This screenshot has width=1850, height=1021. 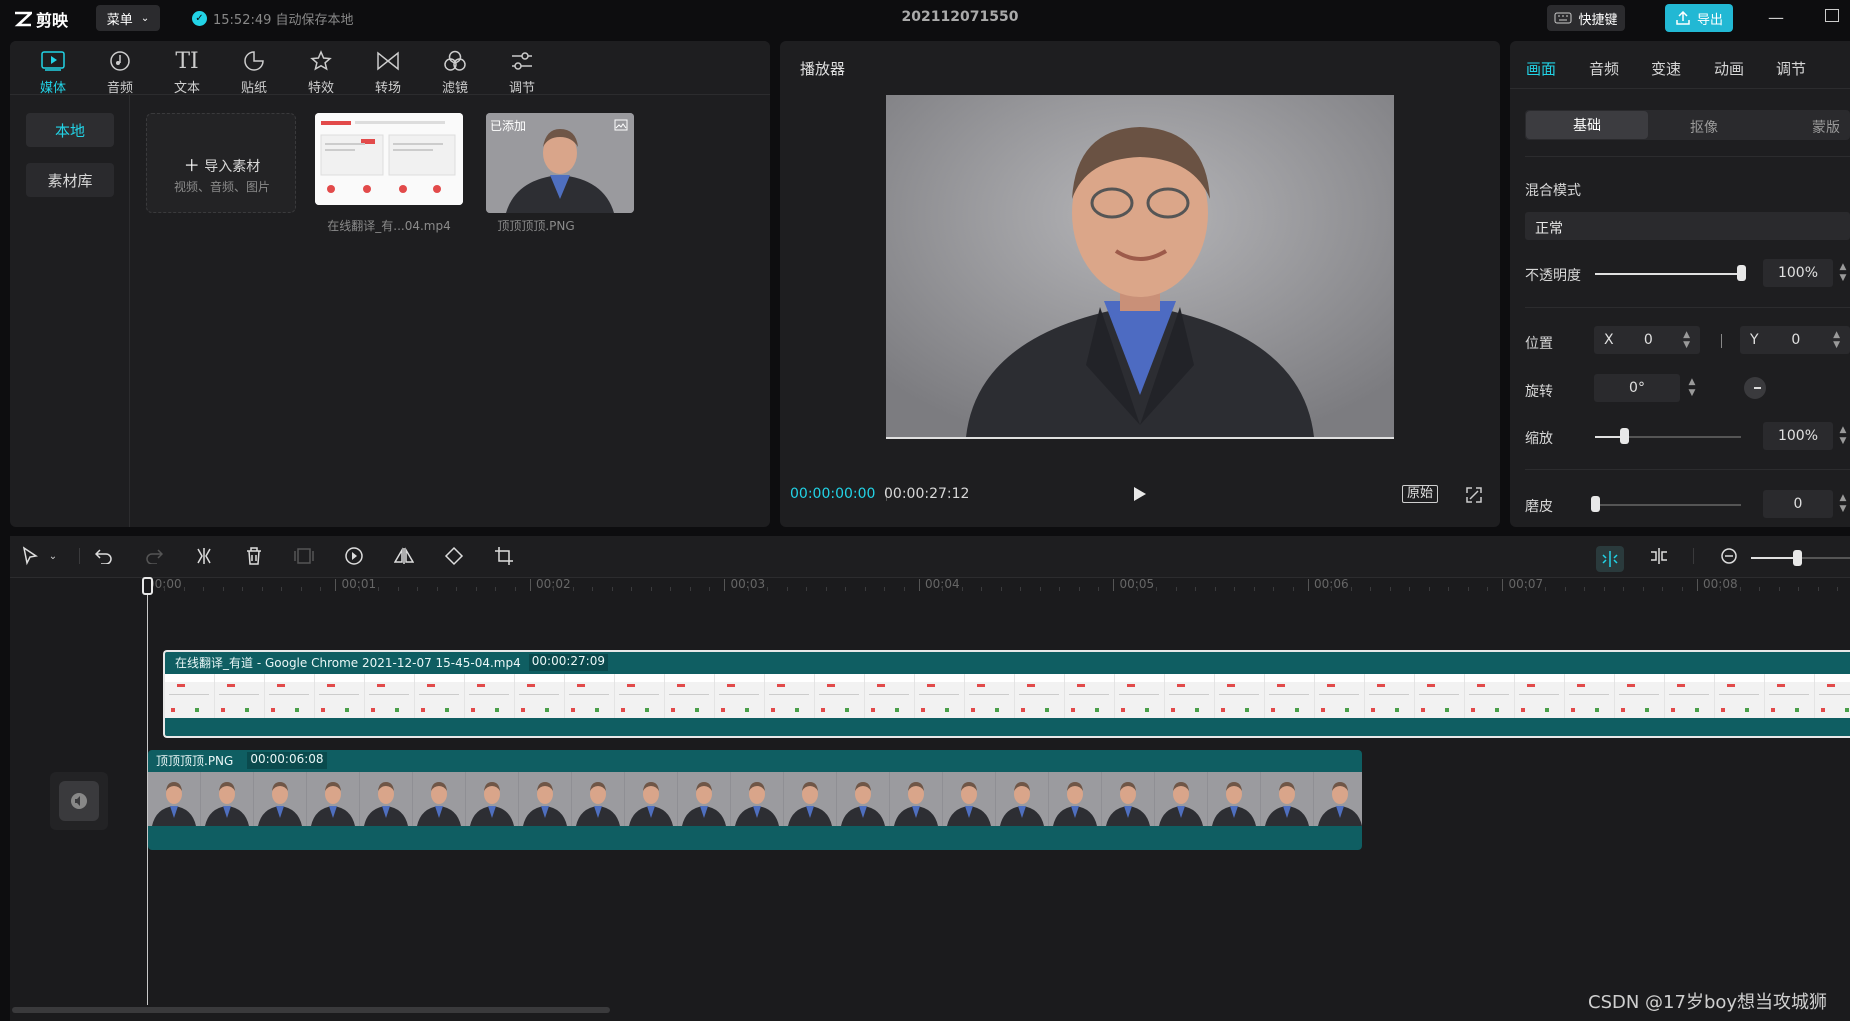 What do you see at coordinates (53, 556) in the screenshot?
I see `chevron-down-icon: ⌄` at bounding box center [53, 556].